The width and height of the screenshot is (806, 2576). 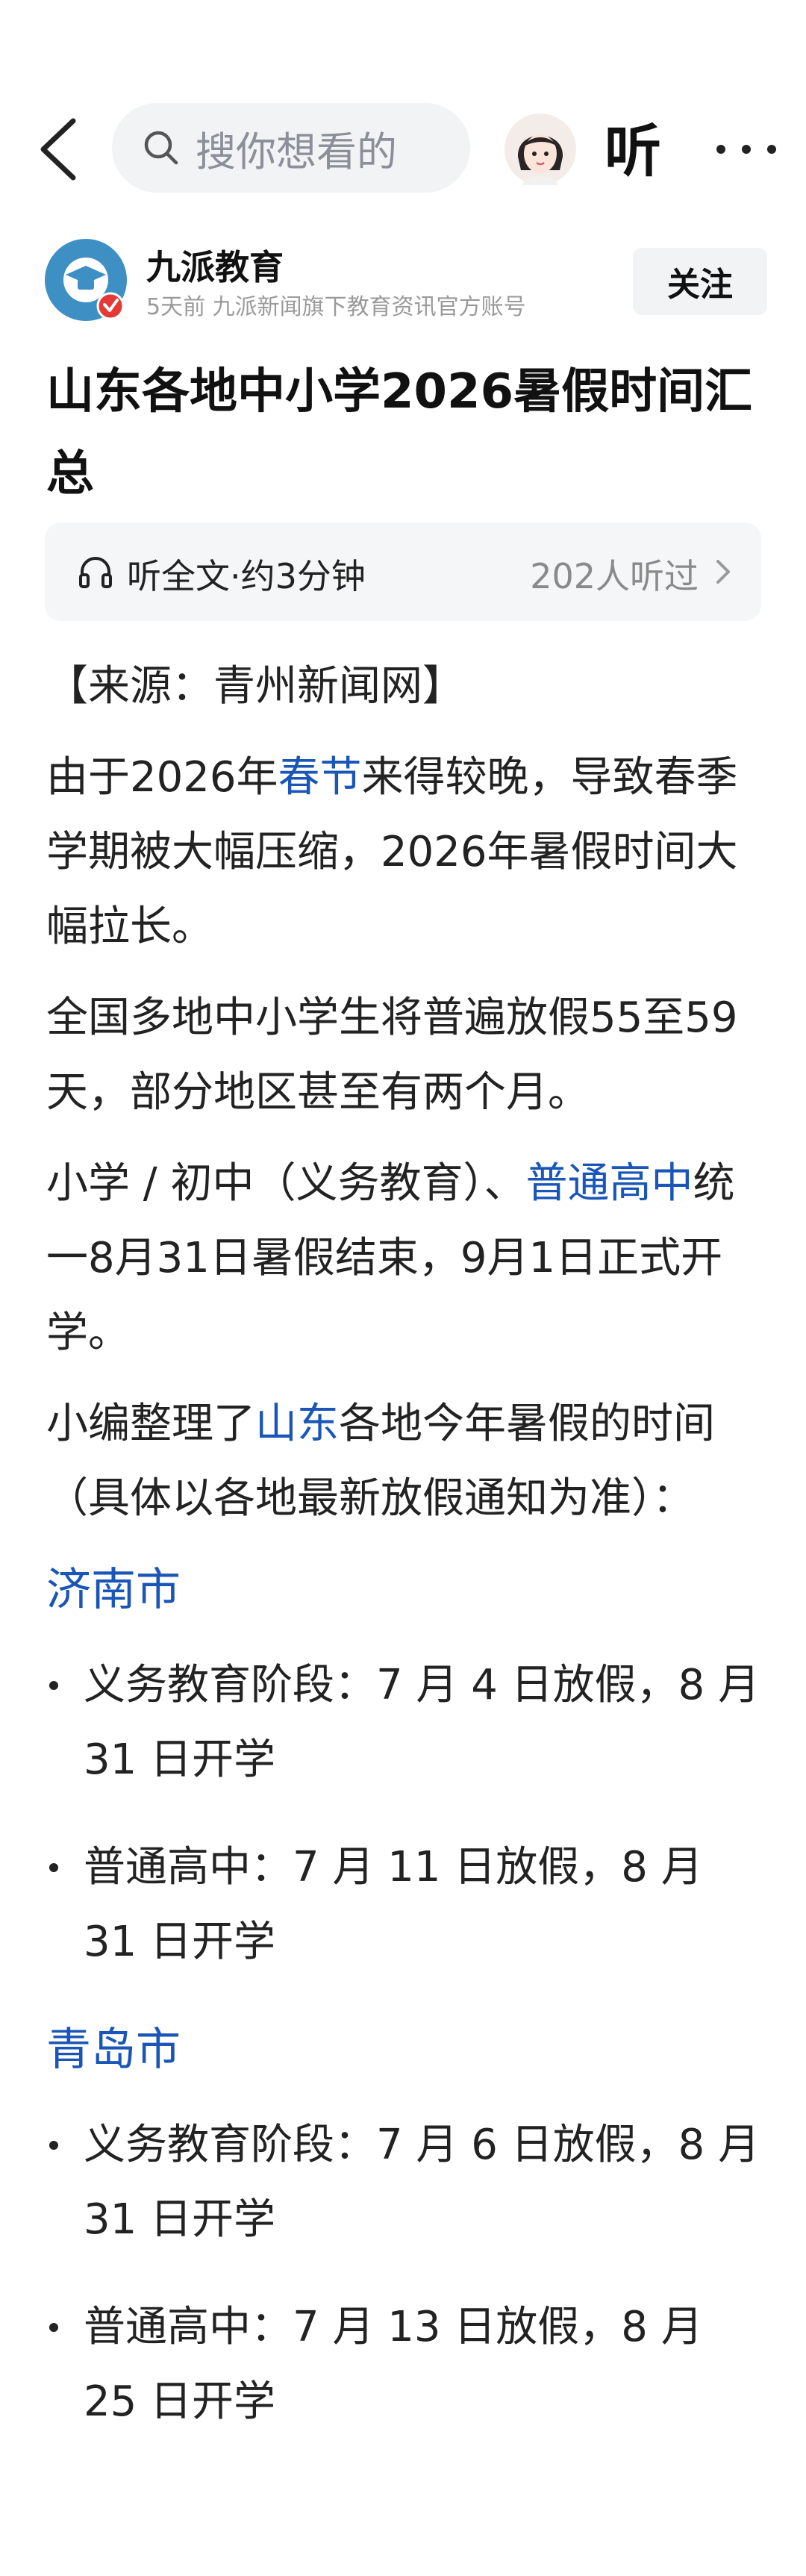 What do you see at coordinates (403, 572) in the screenshot?
I see `listen-full-bar: 听全文·约3分钟 202人听过` at bounding box center [403, 572].